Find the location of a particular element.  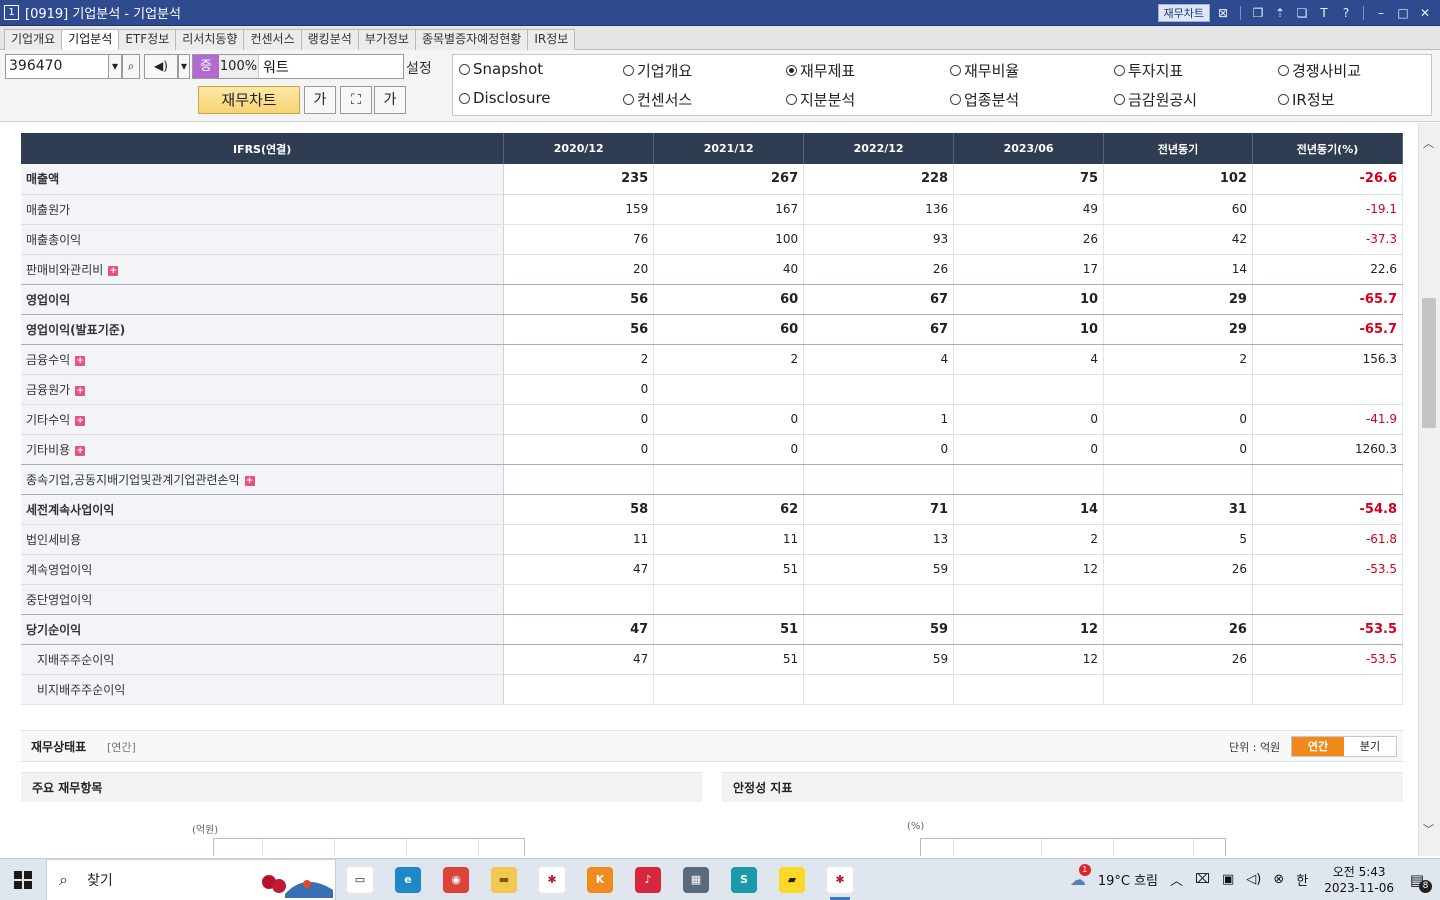

balance-sheet-bar: 재무상태표 [연간] 단위 : 억원 연간 분기 is located at coordinates (712, 746).